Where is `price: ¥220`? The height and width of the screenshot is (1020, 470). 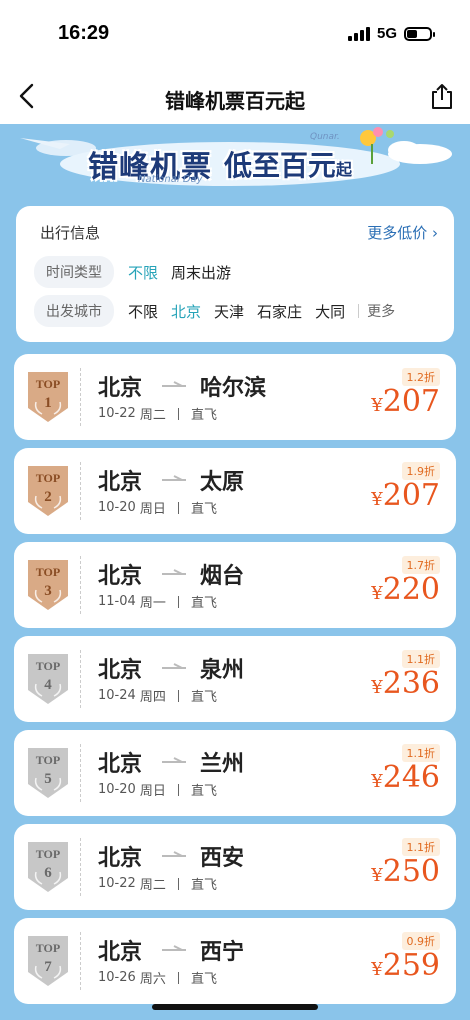 price: ¥220 is located at coordinates (405, 589).